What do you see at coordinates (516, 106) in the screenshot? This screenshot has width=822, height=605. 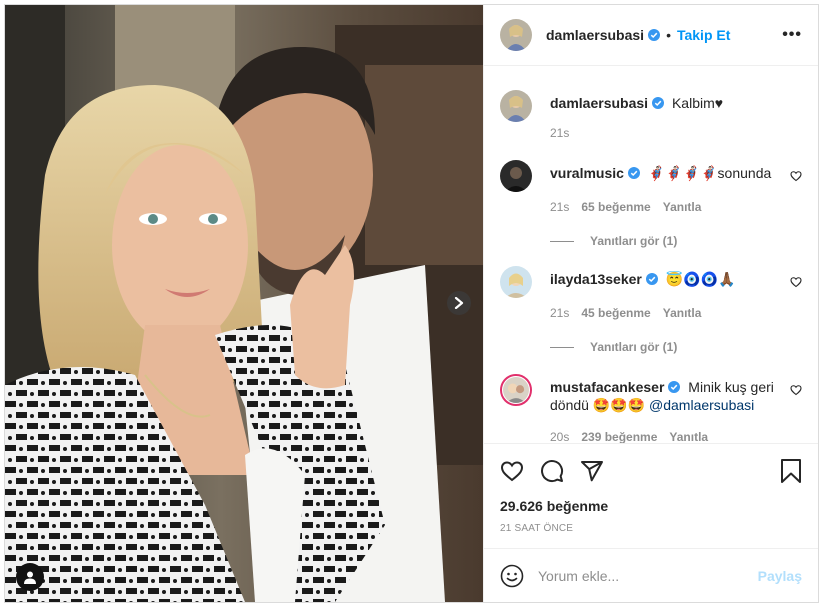 I see `caption-avatar` at bounding box center [516, 106].